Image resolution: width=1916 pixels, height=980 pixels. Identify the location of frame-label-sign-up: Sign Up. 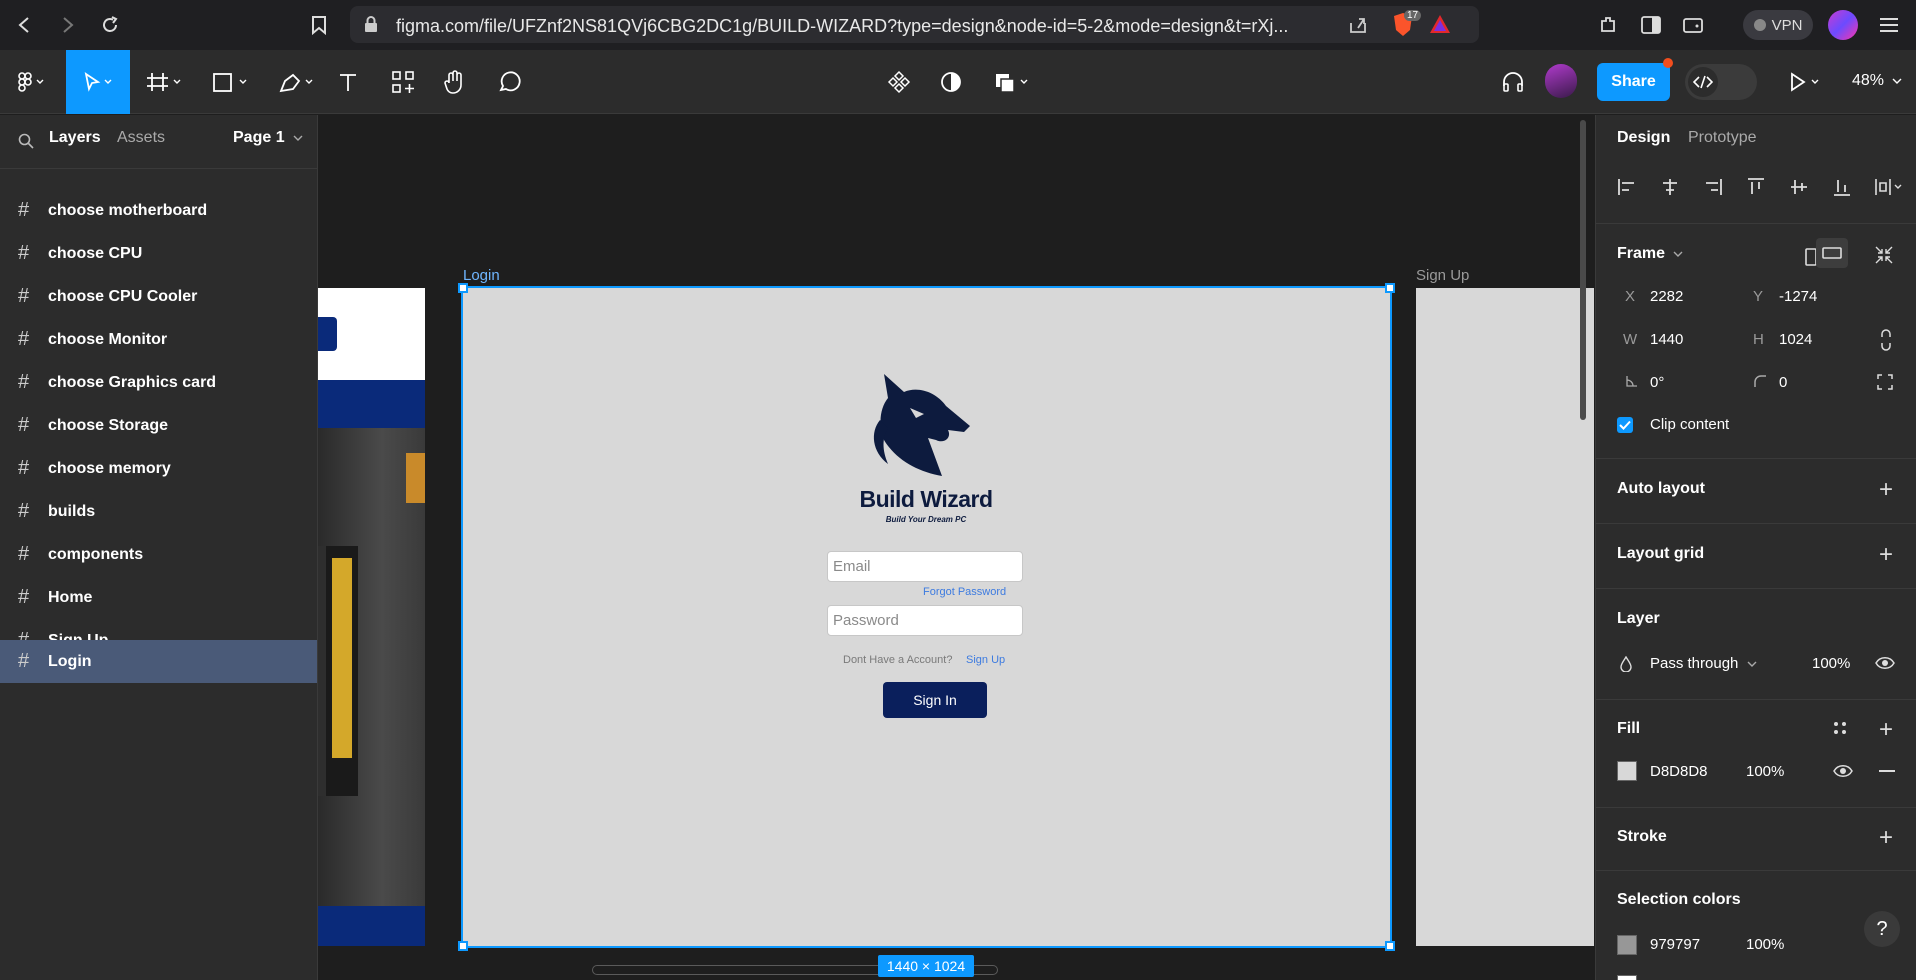
(1442, 275).